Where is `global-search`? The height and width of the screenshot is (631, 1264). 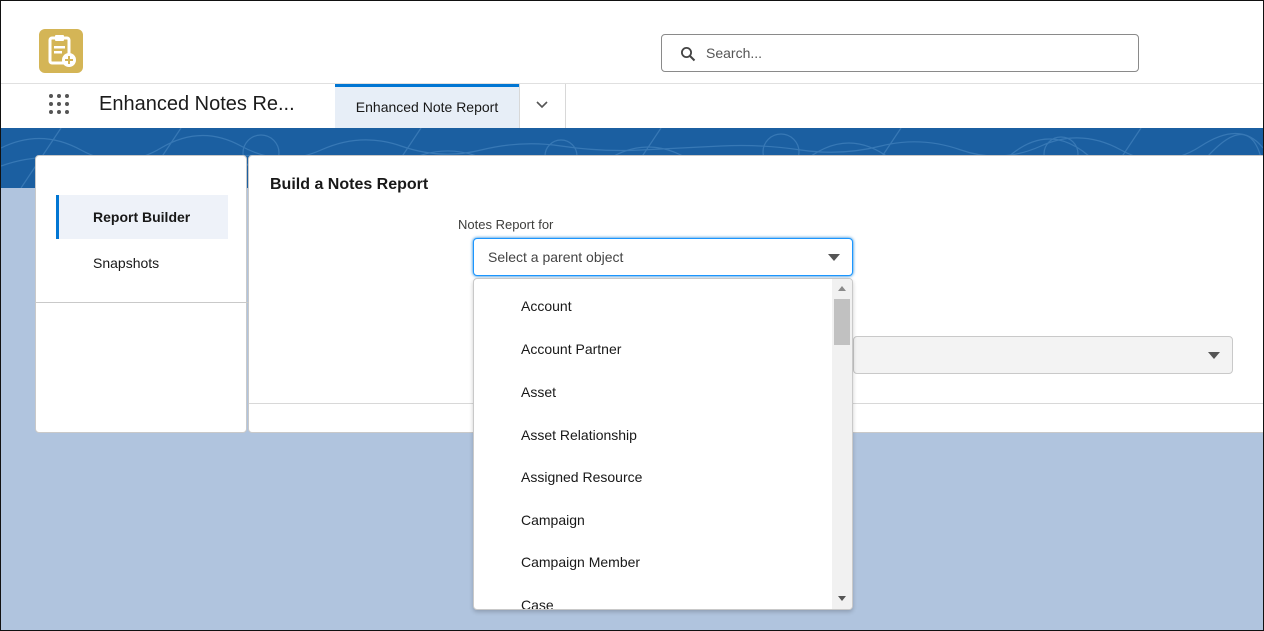
global-search is located at coordinates (900, 53).